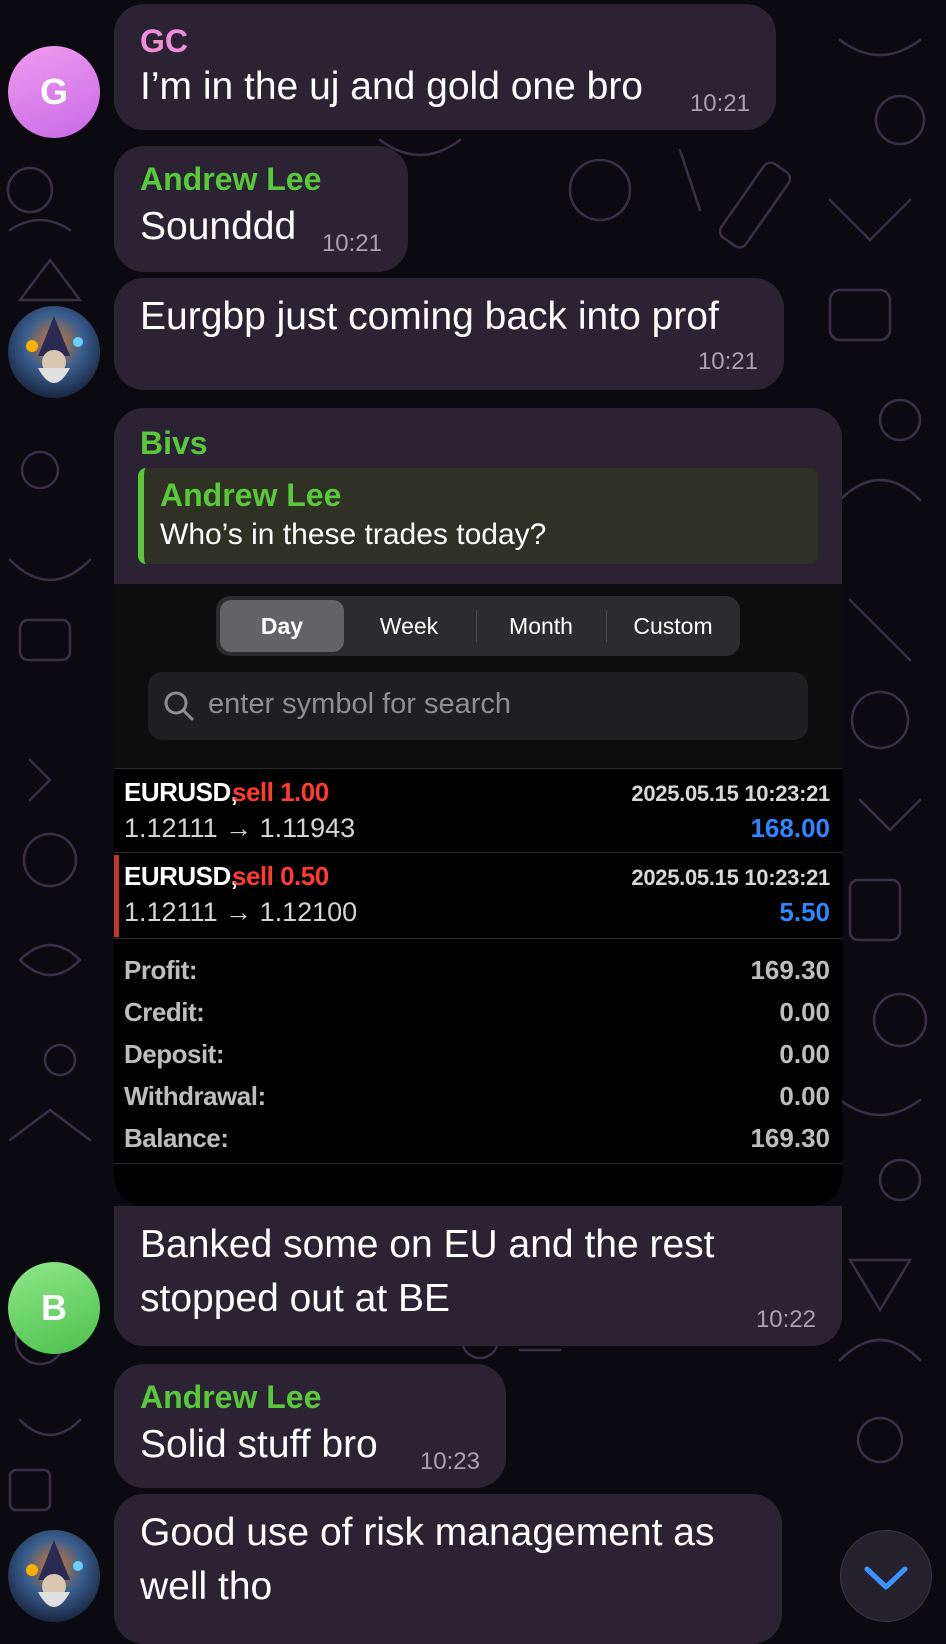  Describe the element at coordinates (174, 443) in the screenshot. I see `sender-name: Bivs` at that location.